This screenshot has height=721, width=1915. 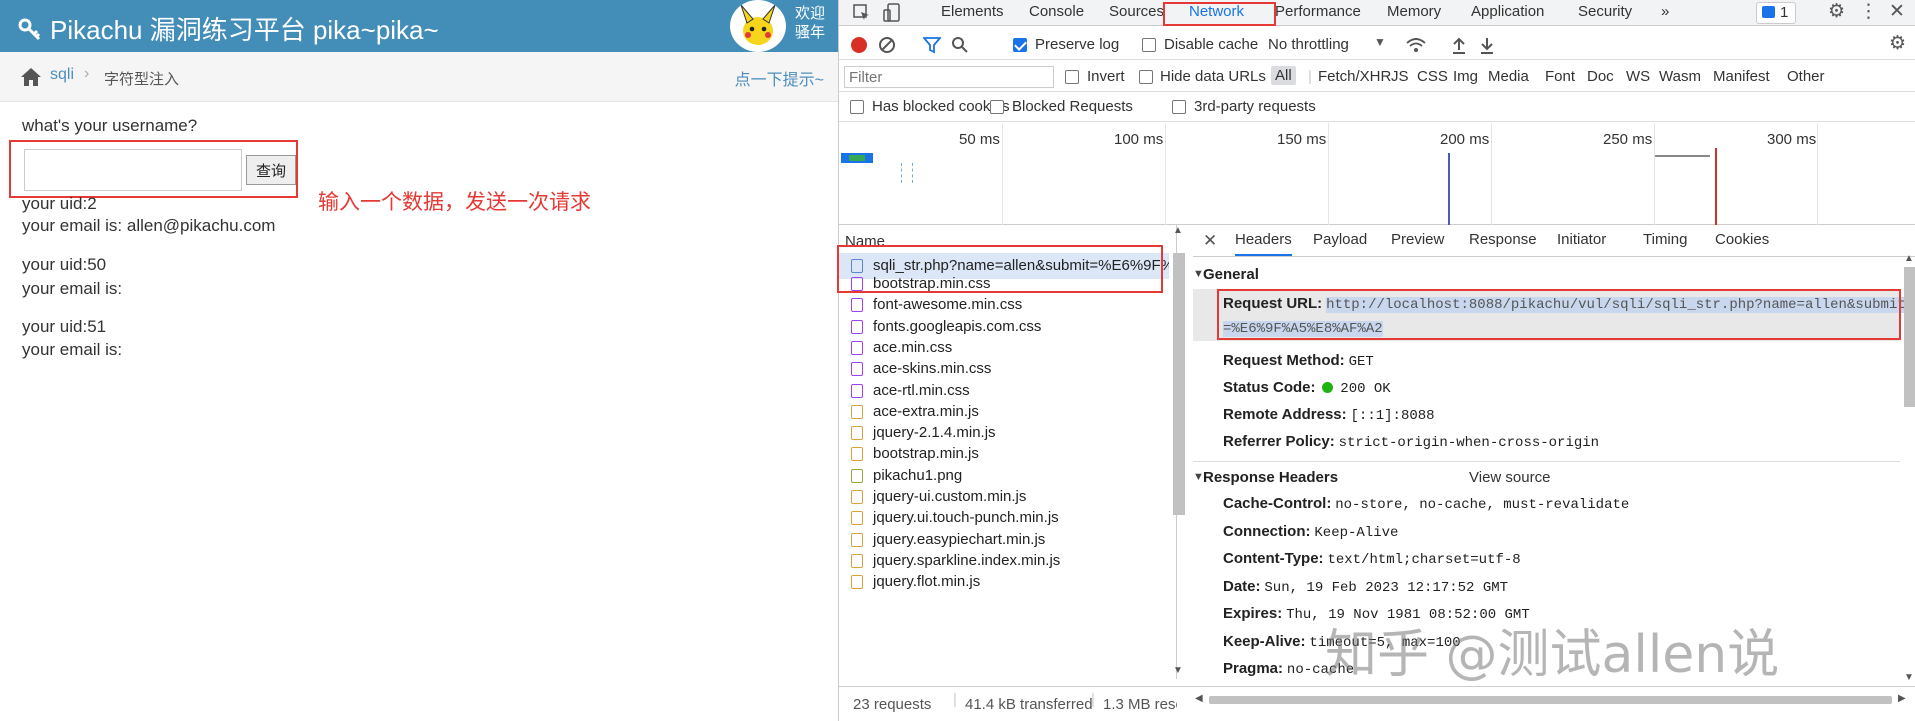 What do you see at coordinates (1680, 76) in the screenshot?
I see `type-filter-wasm: Wasm` at bounding box center [1680, 76].